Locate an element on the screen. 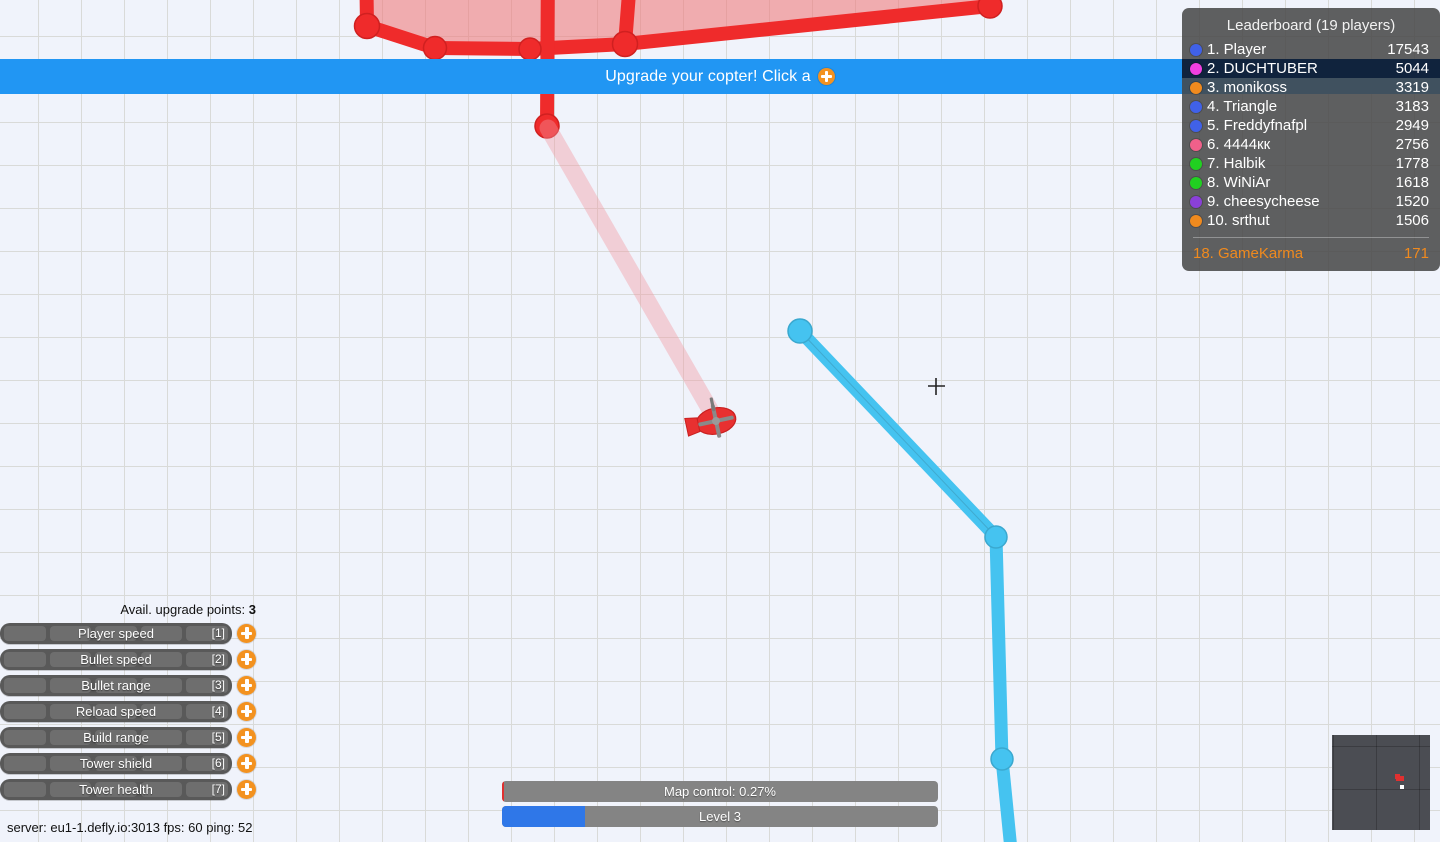 The image size is (1440, 842). upgrade-row: Player speed [1] is located at coordinates (133, 633).